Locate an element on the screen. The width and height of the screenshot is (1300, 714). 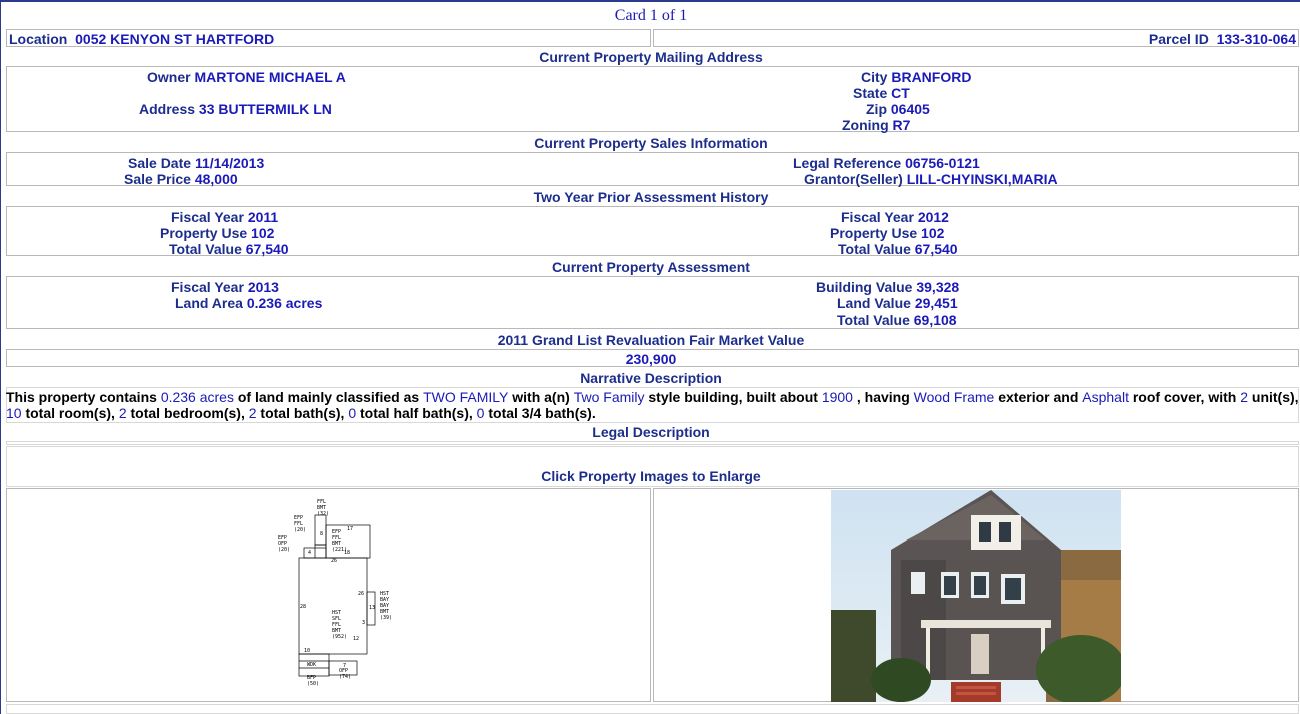
svg-text: 18 is located at coordinates (347, 553).